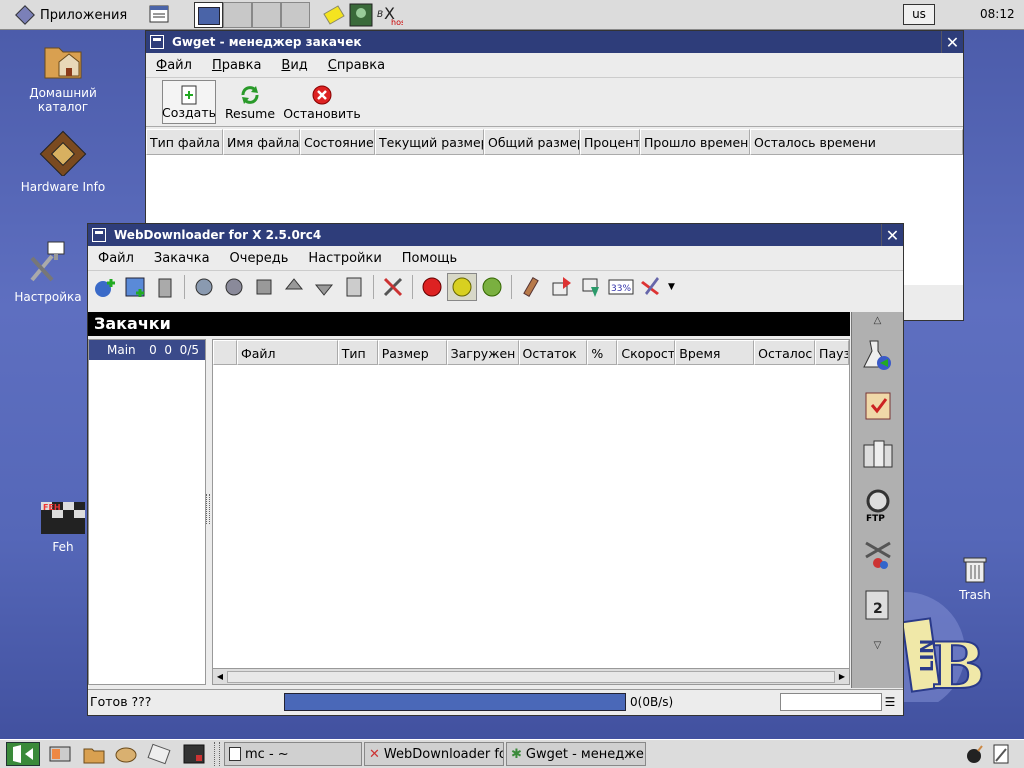  What do you see at coordinates (361, 16) in the screenshot?
I see `terminal-app-icon` at bounding box center [361, 16].